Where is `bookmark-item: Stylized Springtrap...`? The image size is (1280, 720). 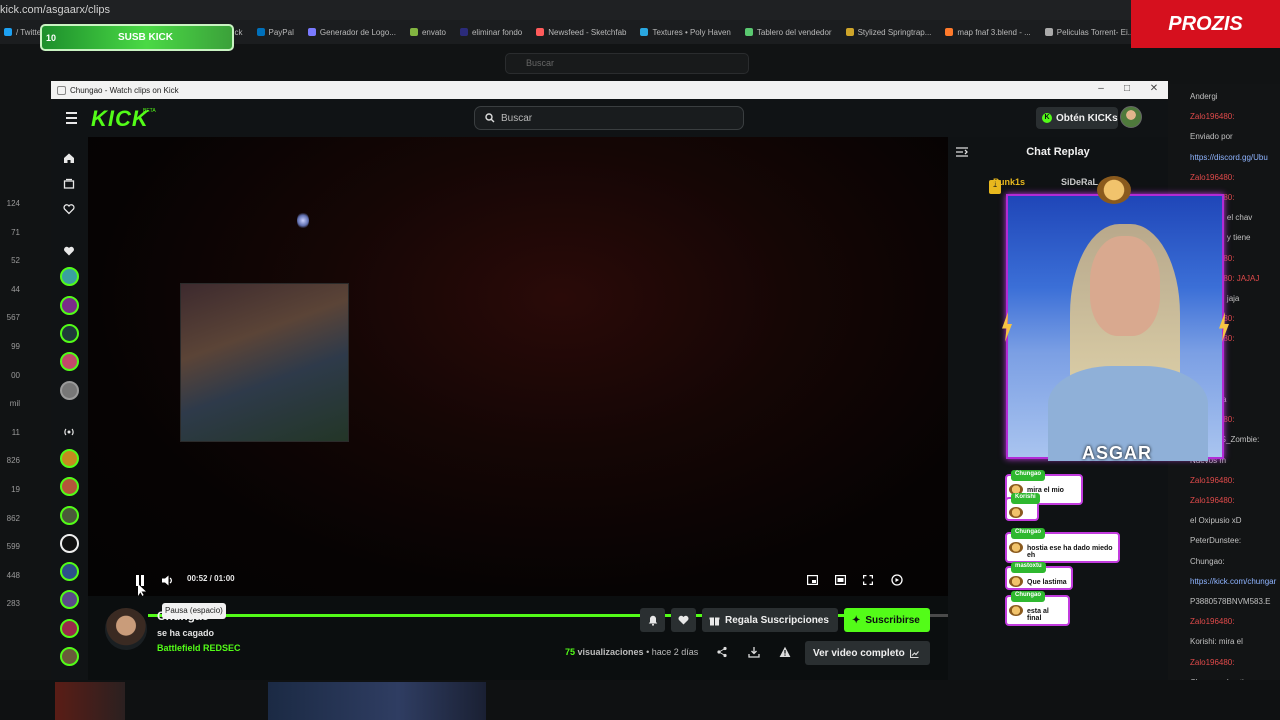 bookmark-item: Stylized Springtrap... is located at coordinates (888, 32).